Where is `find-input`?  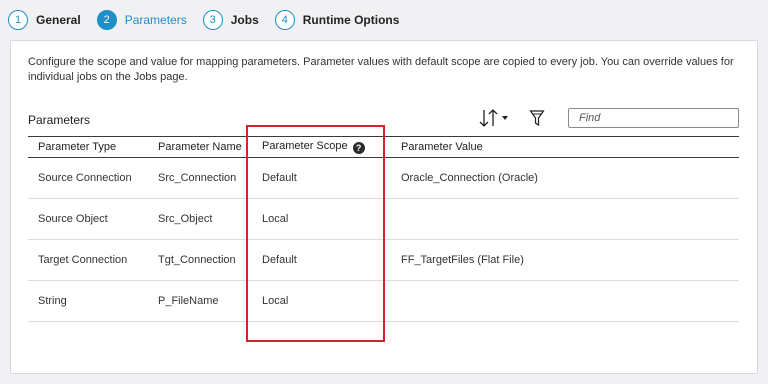 find-input is located at coordinates (653, 118).